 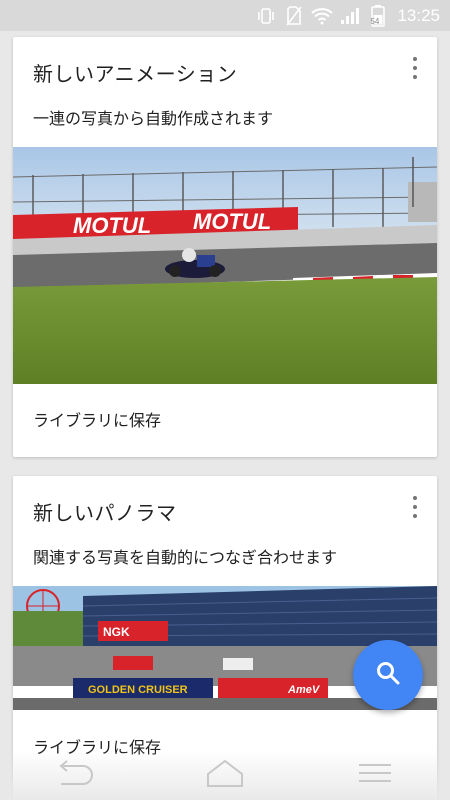 What do you see at coordinates (418, 15) in the screenshot?
I see `clock: 13:25` at bounding box center [418, 15].